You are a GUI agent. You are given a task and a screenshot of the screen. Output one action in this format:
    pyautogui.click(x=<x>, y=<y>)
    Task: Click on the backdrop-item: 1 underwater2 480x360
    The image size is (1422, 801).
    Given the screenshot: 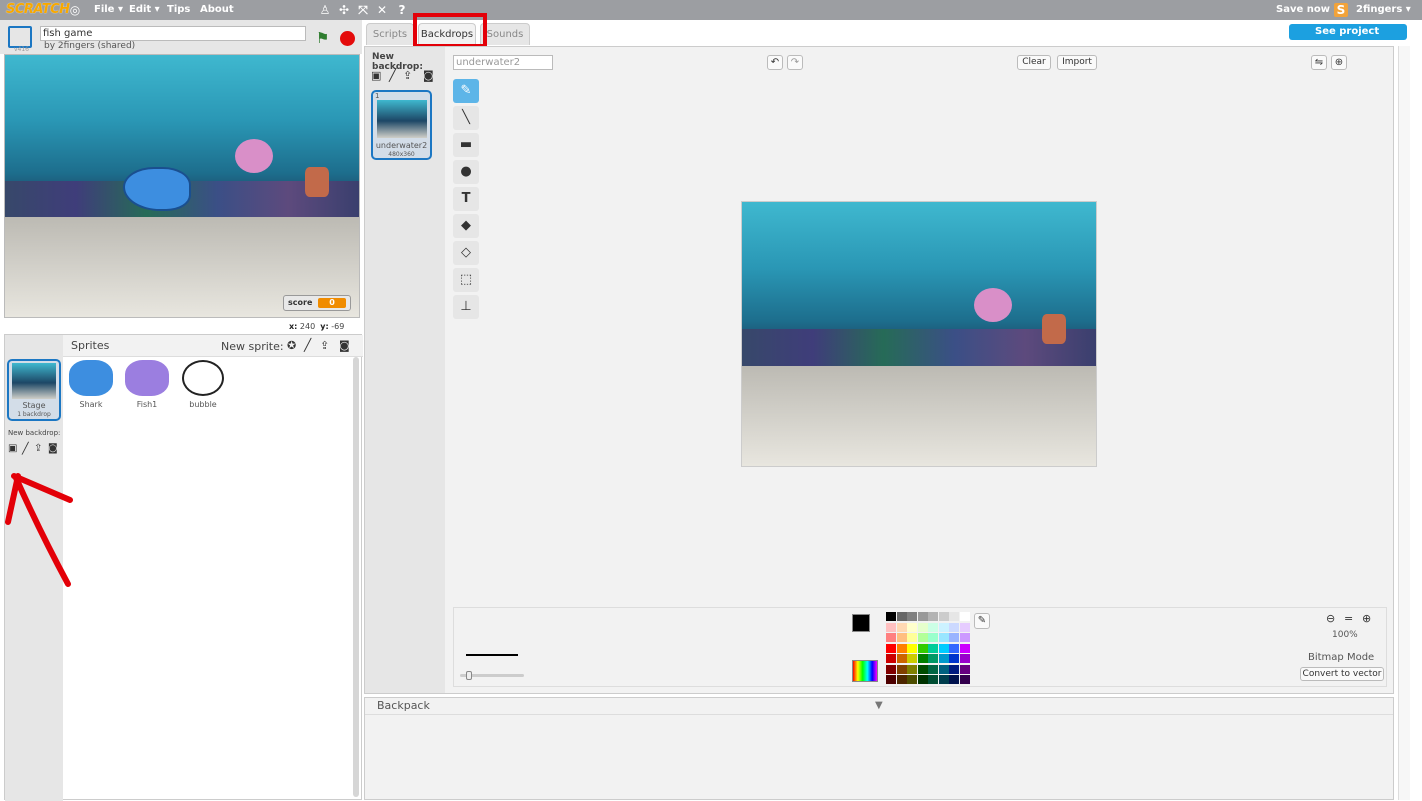 What is the action you would take?
    pyautogui.click(x=401, y=125)
    